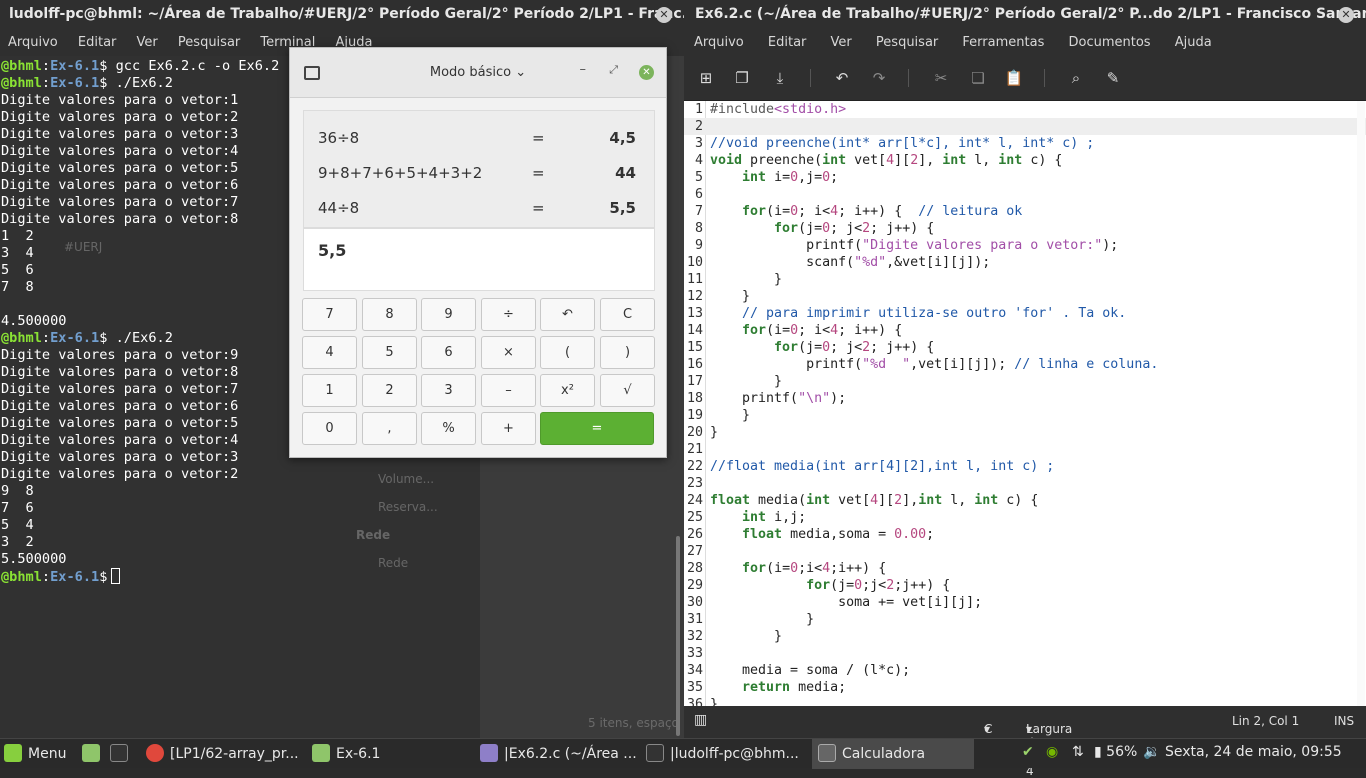 This screenshot has height=778, width=1366. I want to click on terminal-scrollbar, so click(678, 636).